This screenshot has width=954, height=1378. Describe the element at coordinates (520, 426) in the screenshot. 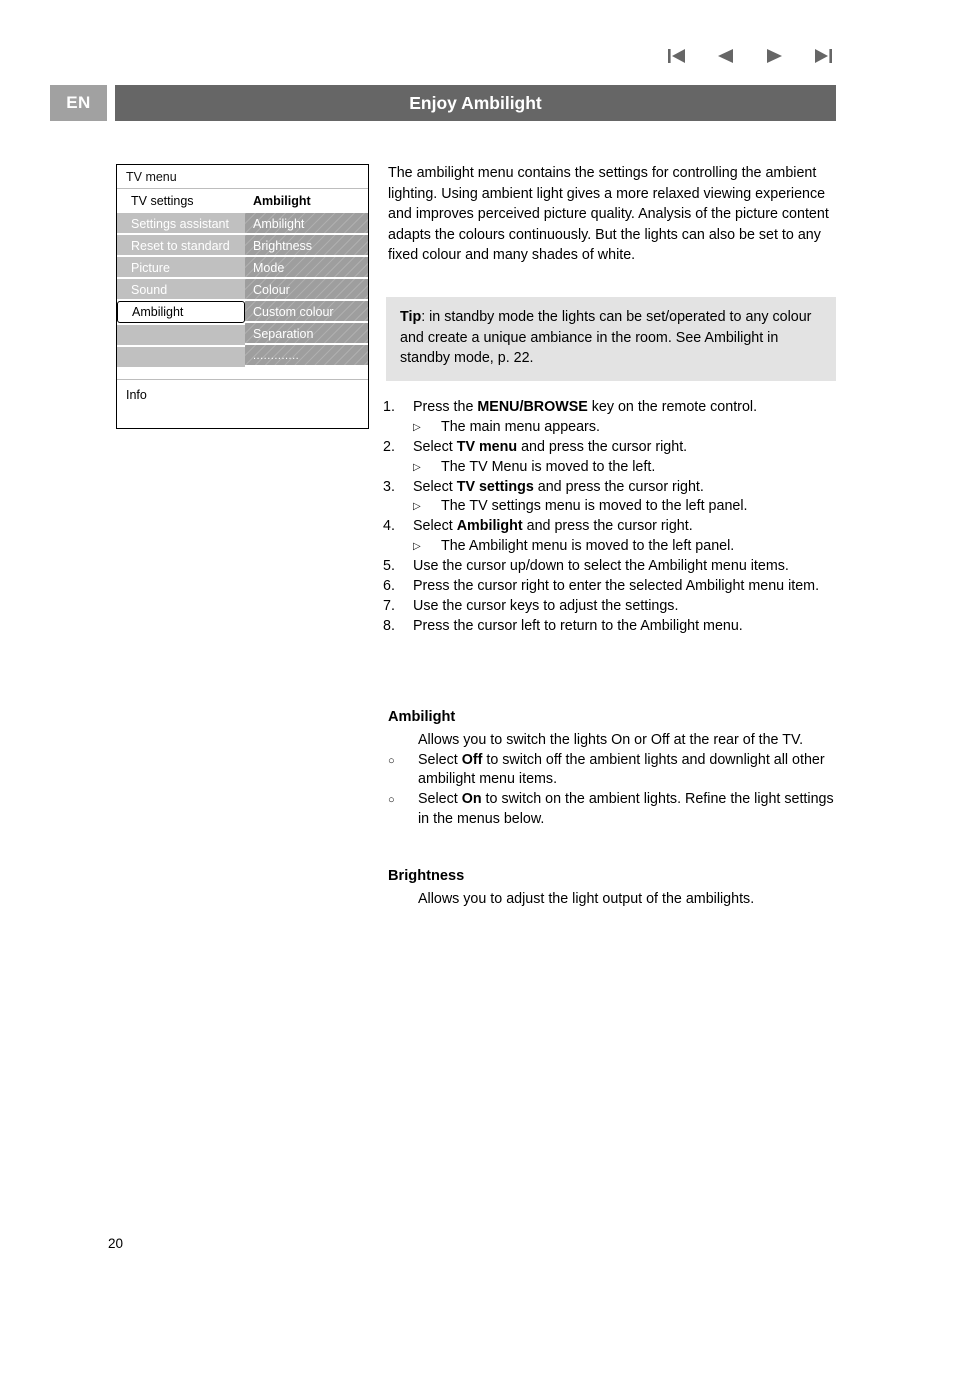

I see `substep-text: The main menu appears.` at that location.